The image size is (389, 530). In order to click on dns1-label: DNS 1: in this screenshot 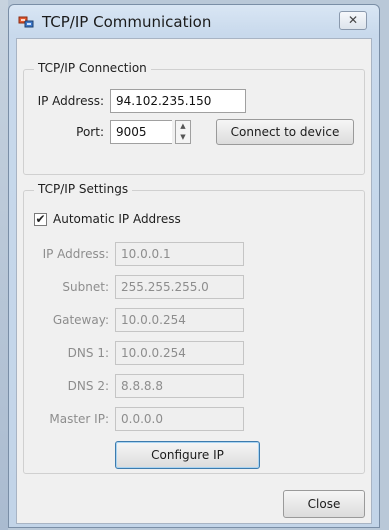, I will do `click(88, 353)`.